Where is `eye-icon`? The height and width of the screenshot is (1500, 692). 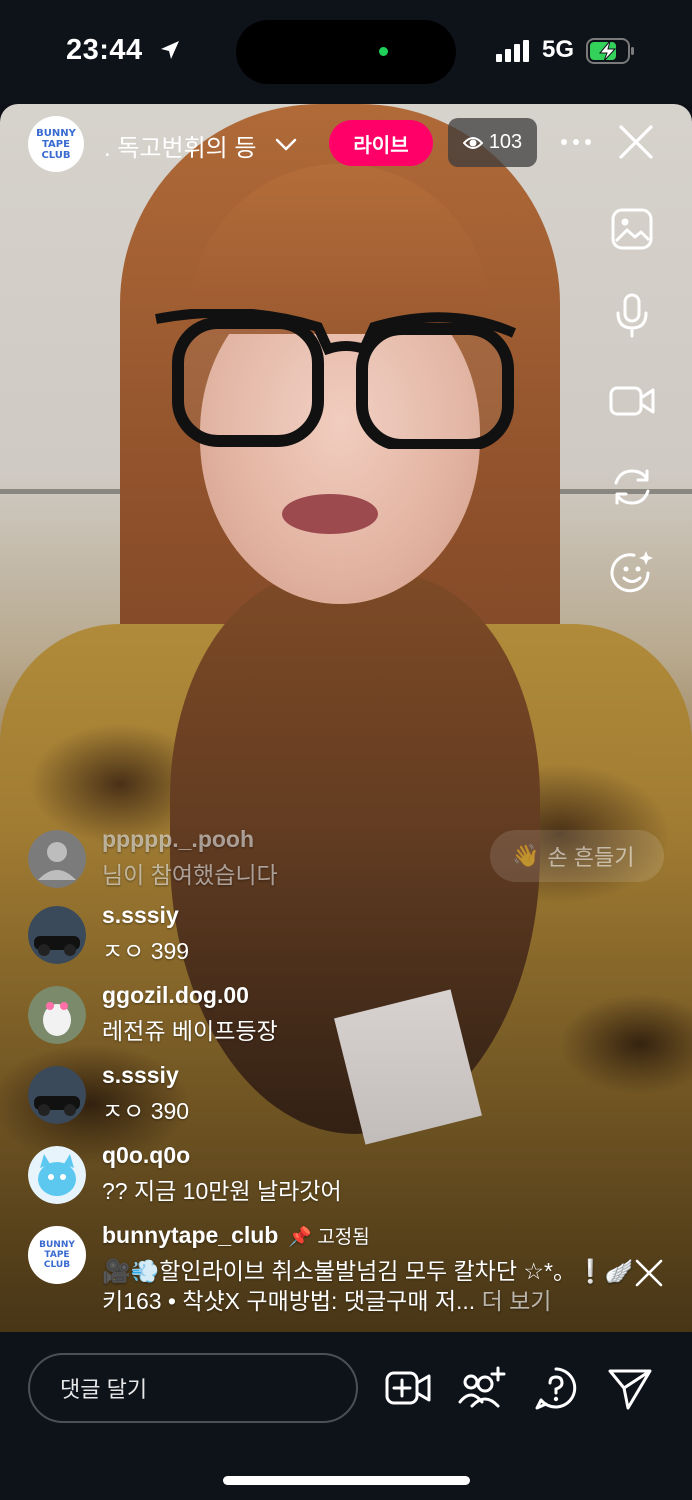
eye-icon is located at coordinates (472, 142).